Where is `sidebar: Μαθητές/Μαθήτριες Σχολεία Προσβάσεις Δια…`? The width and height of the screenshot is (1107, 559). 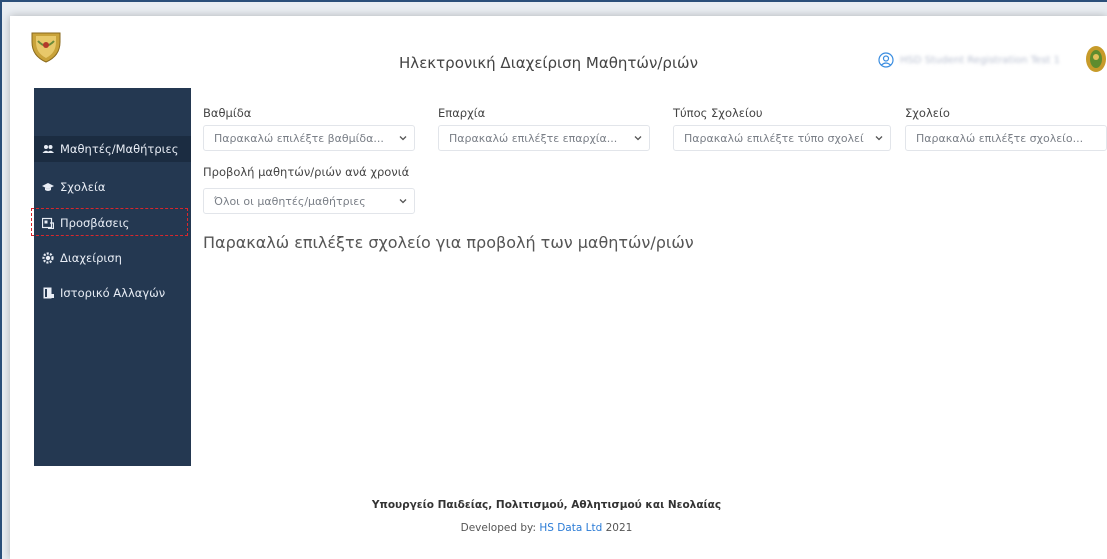
sidebar: Μαθητές/Μαθήτριες Σχολεία Προσβάσεις Δια… is located at coordinates (111, 277).